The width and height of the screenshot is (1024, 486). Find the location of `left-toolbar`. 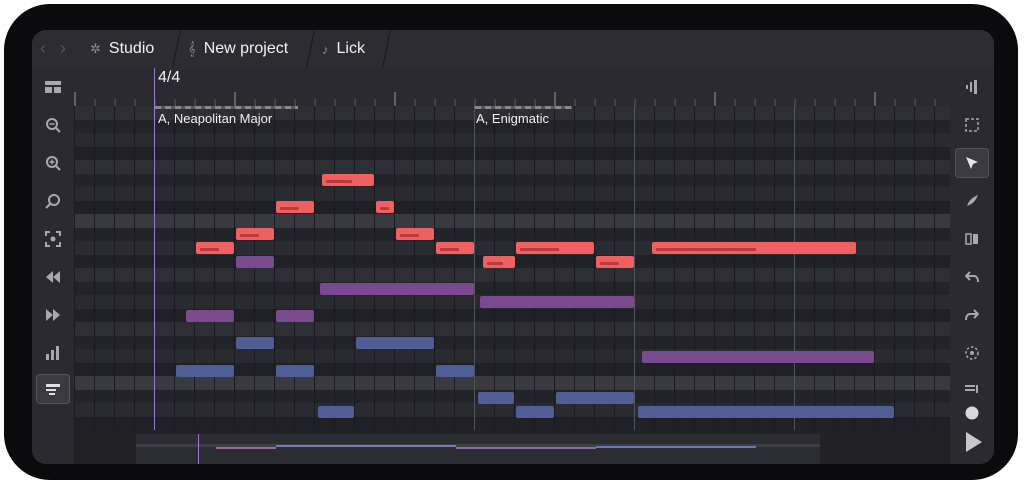

left-toolbar is located at coordinates (53, 266).